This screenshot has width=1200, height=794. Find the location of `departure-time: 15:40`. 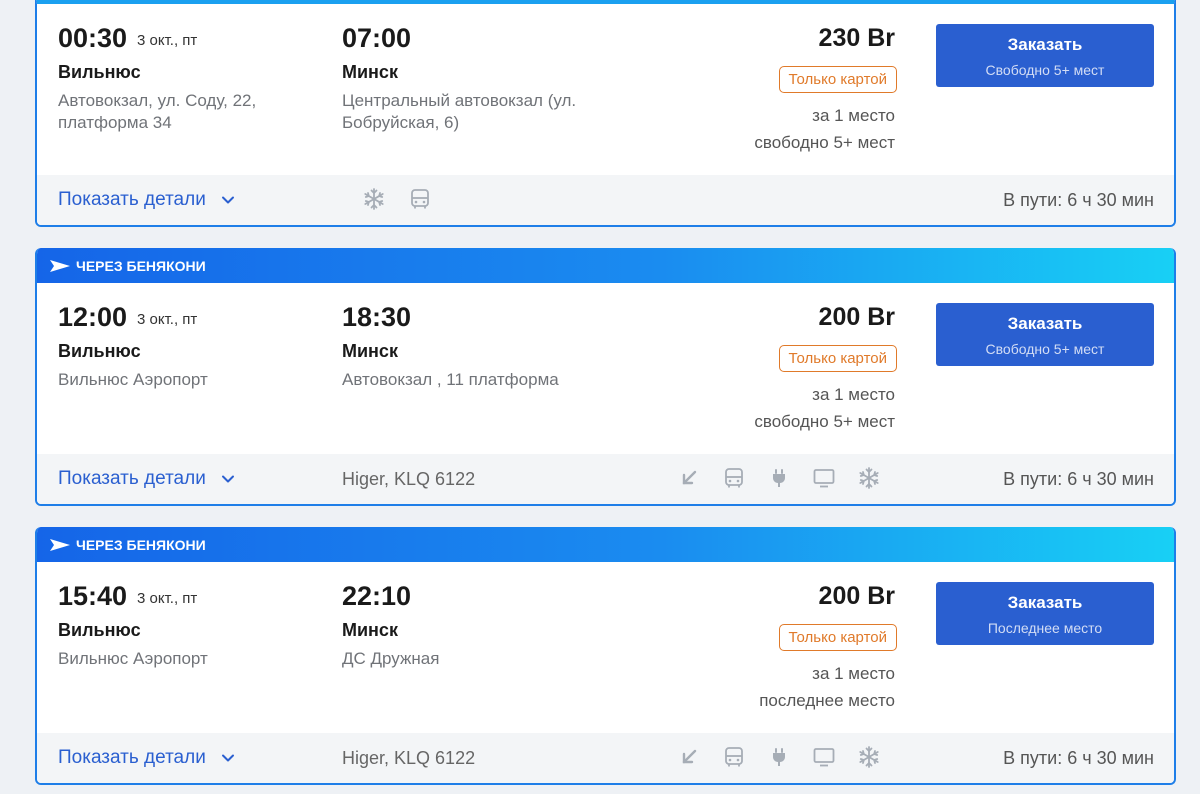

departure-time: 15:40 is located at coordinates (93, 596).